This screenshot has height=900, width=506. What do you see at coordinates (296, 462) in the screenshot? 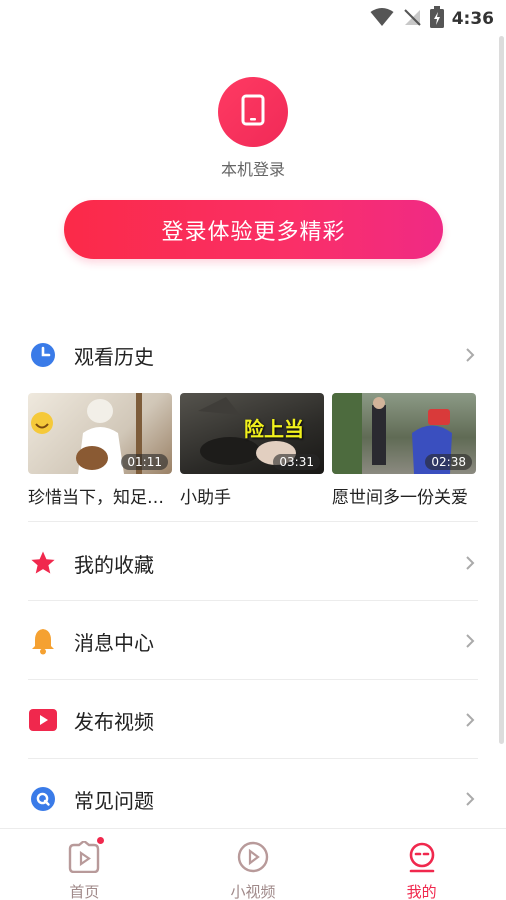
I see `video-duration: 03:31` at bounding box center [296, 462].